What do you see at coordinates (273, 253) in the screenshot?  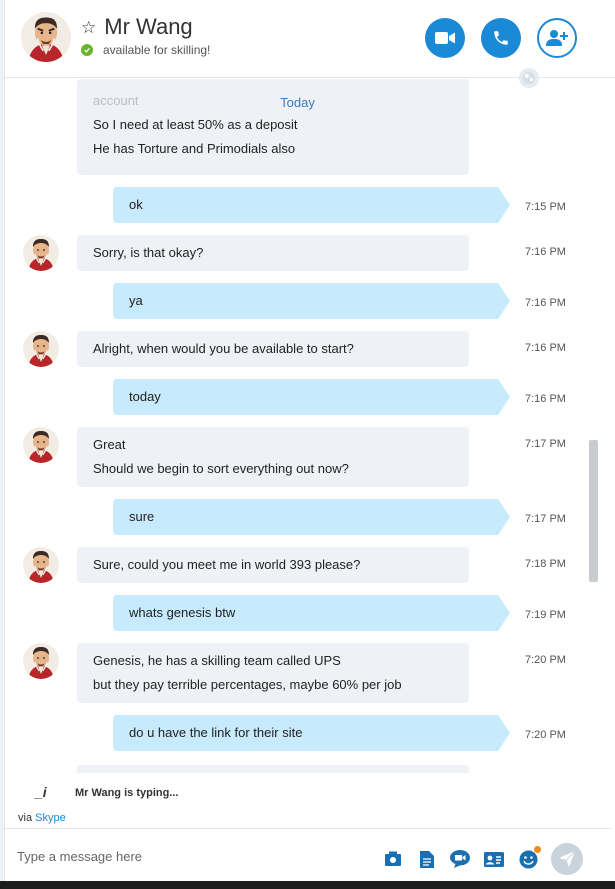 I see `incoming-message-bubble: Sorry, is that okay?` at bounding box center [273, 253].